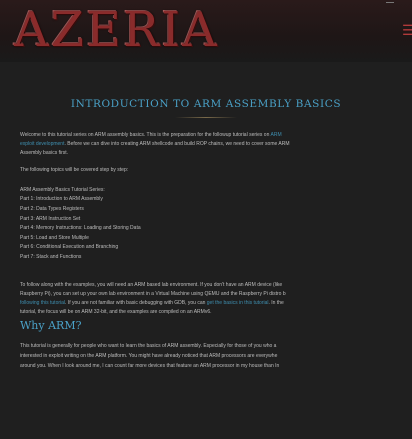  Describe the element at coordinates (390, 2) in the screenshot. I see `divider` at that location.